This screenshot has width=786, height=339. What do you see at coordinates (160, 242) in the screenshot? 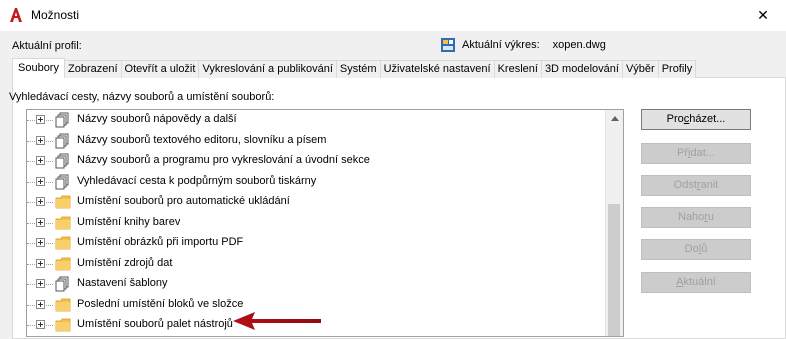
I see `tree-item-label: Umístění obrázků při importu PDF` at bounding box center [160, 242].